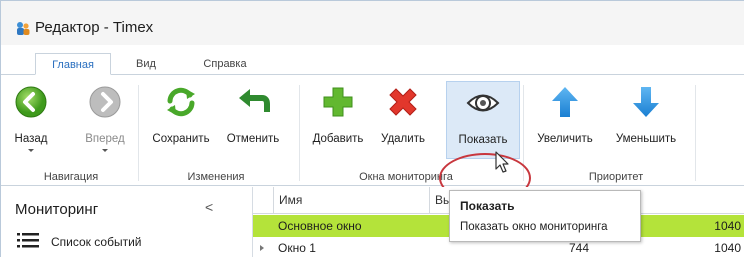 This screenshot has width=744, height=257. What do you see at coordinates (483, 140) in the screenshot?
I see `show-label: Показать` at bounding box center [483, 140].